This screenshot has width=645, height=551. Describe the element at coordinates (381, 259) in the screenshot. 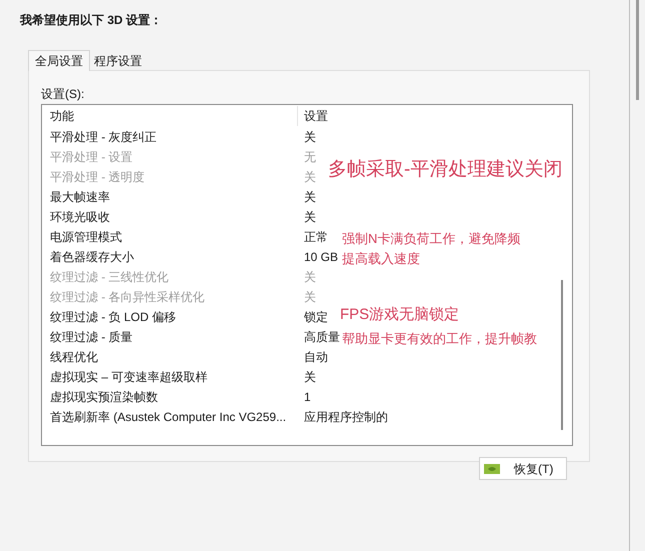

I see `annotation: 提高载入速度` at that location.